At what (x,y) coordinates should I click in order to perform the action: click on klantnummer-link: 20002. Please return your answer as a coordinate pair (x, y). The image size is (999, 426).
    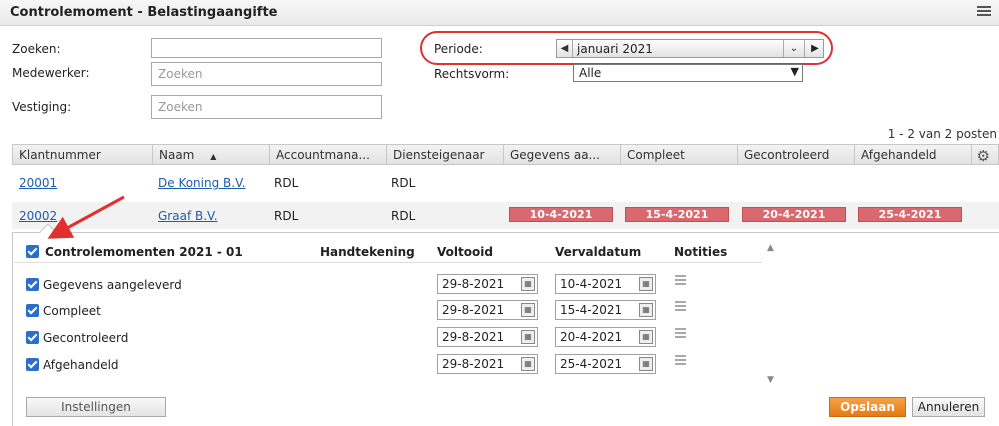
    Looking at the image, I should click on (38, 216).